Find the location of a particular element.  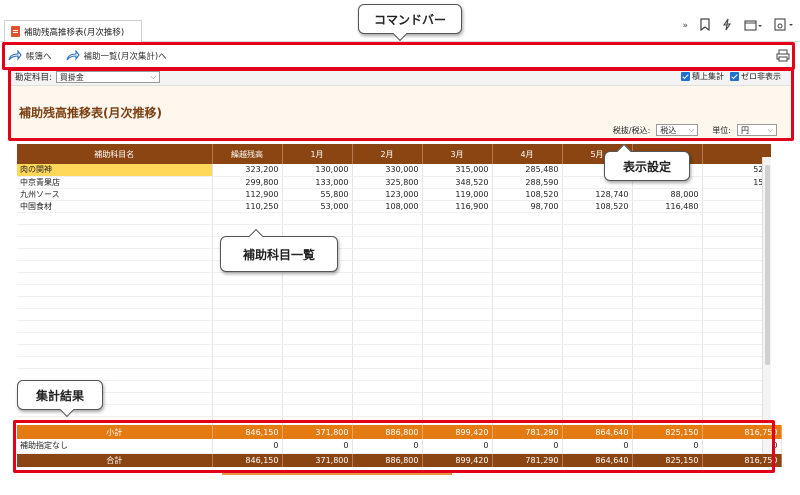

column-header: 繰越残高 is located at coordinates (247, 154).